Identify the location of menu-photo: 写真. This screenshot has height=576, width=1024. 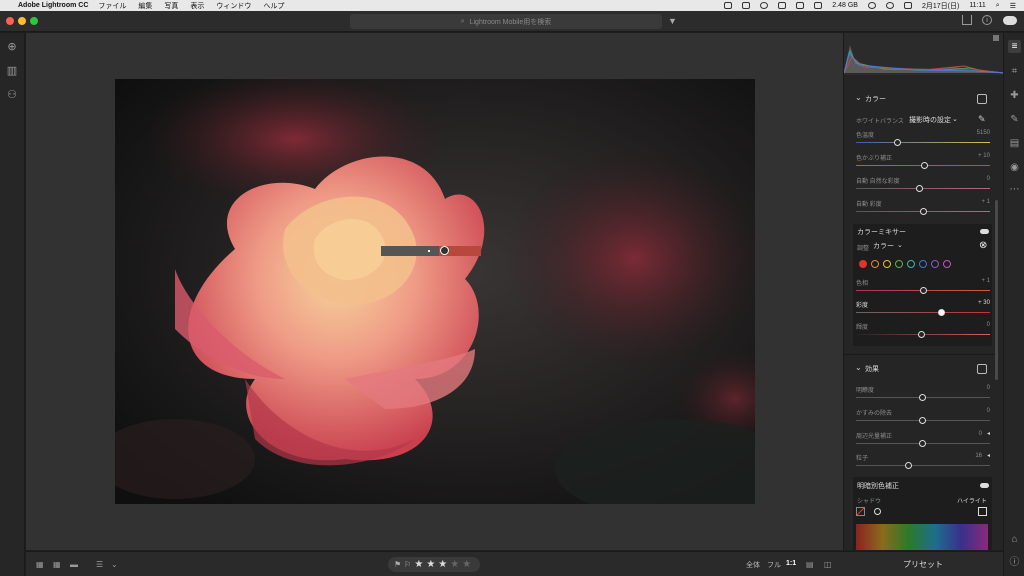
(171, 6).